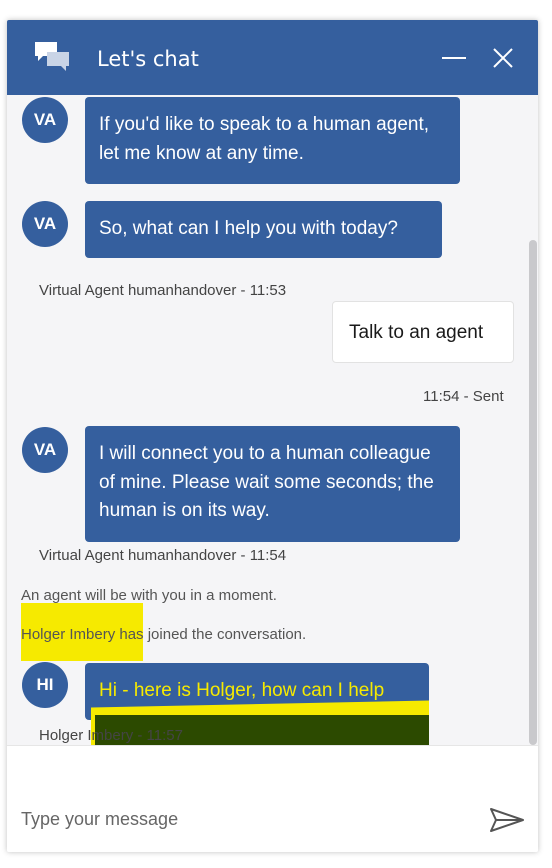  Describe the element at coordinates (68, 634) in the screenshot. I see `agent-name: Holger Imbery` at that location.